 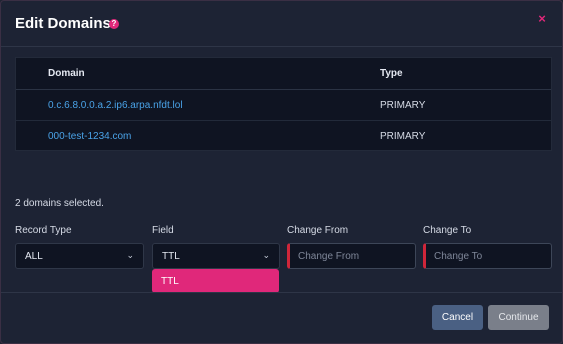 I want to click on question-circle-icon: ?, so click(x=114, y=24).